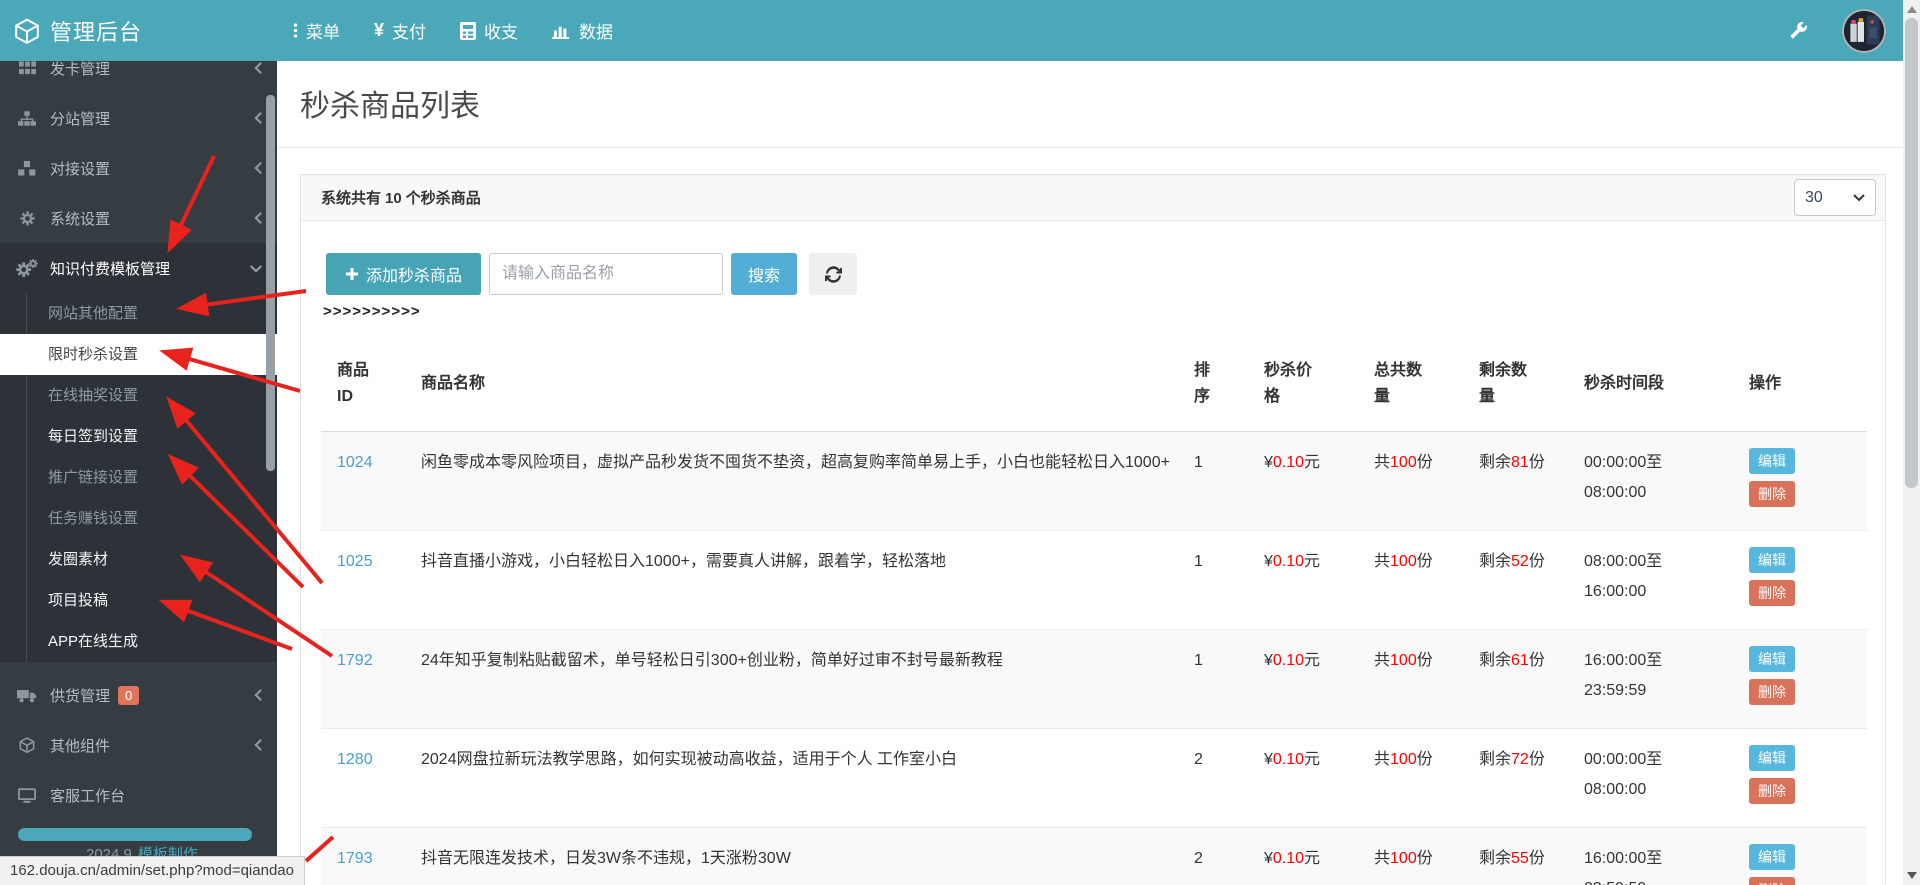  What do you see at coordinates (138, 77) in the screenshot?
I see `sidebar-item-card-manage: 发卡管理` at bounding box center [138, 77].